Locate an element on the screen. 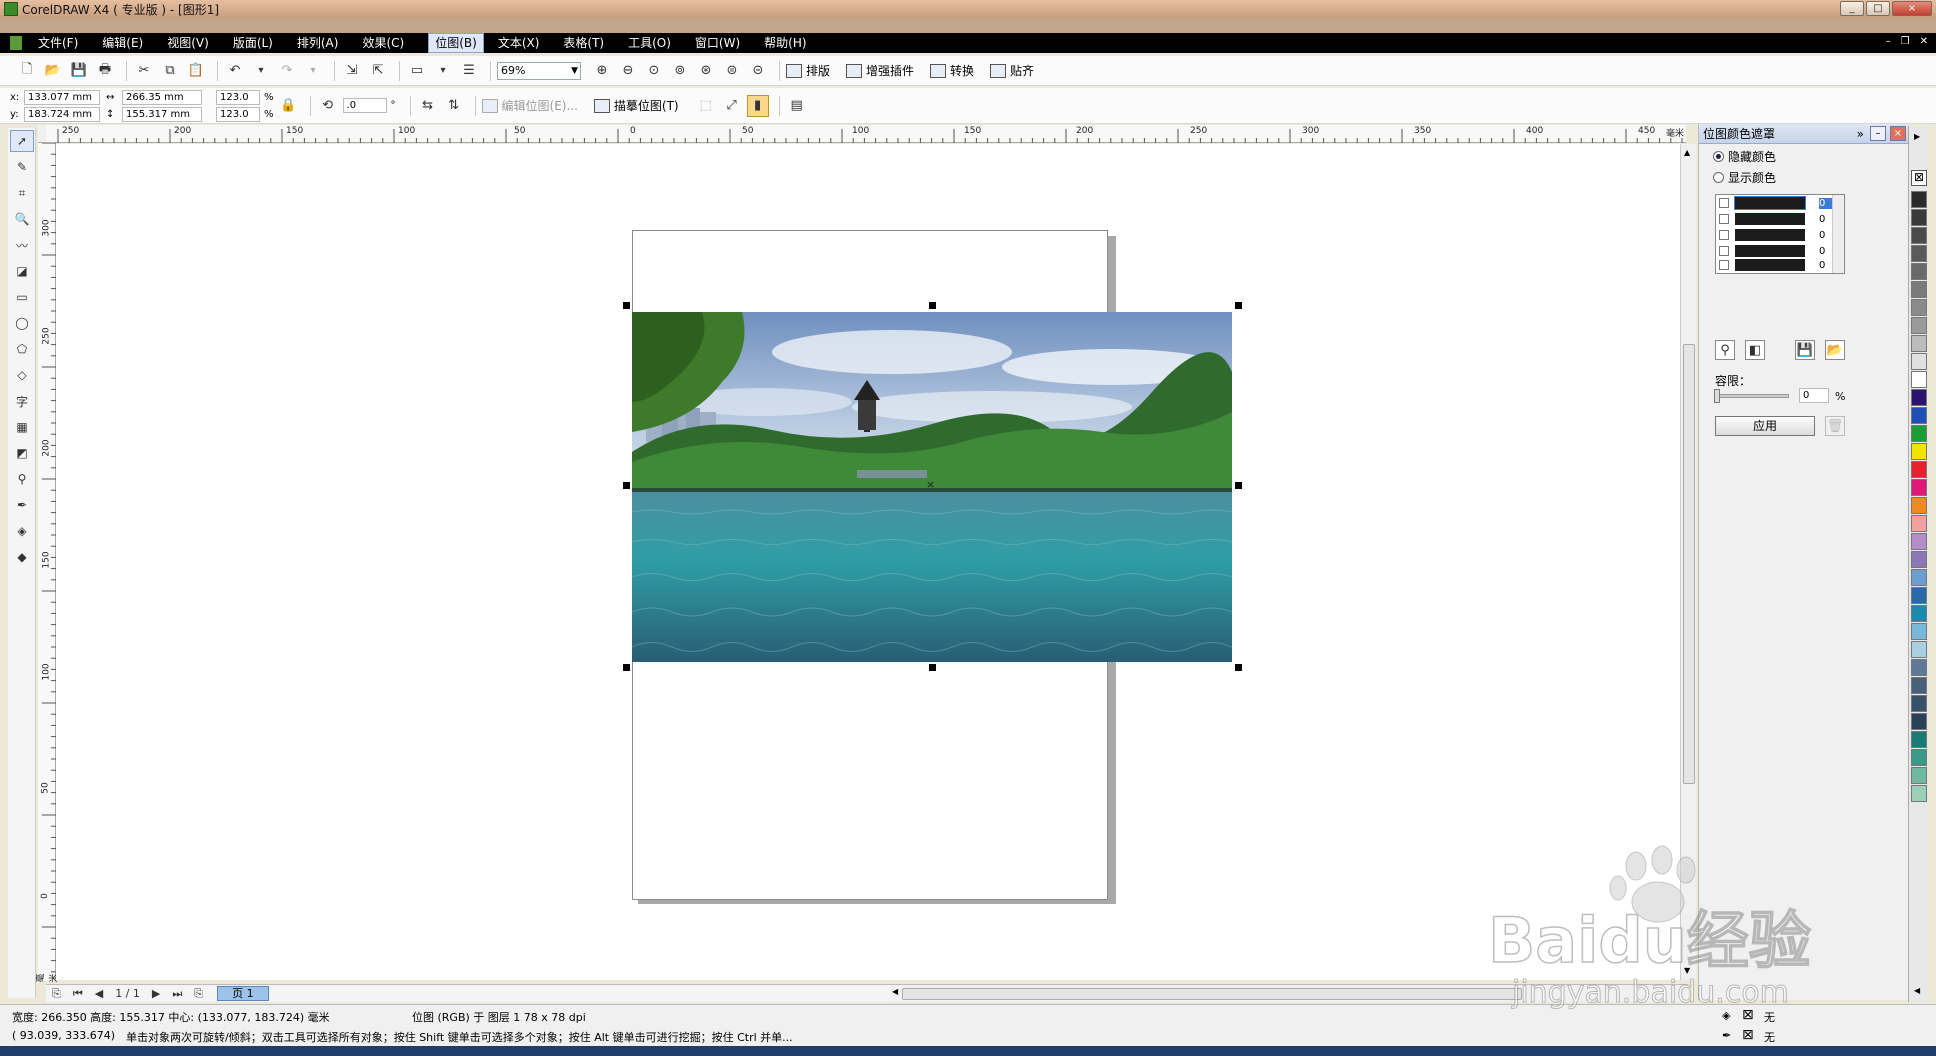 The width and height of the screenshot is (1936, 1056). fill-tool-icon: ◈ is located at coordinates (22, 531).